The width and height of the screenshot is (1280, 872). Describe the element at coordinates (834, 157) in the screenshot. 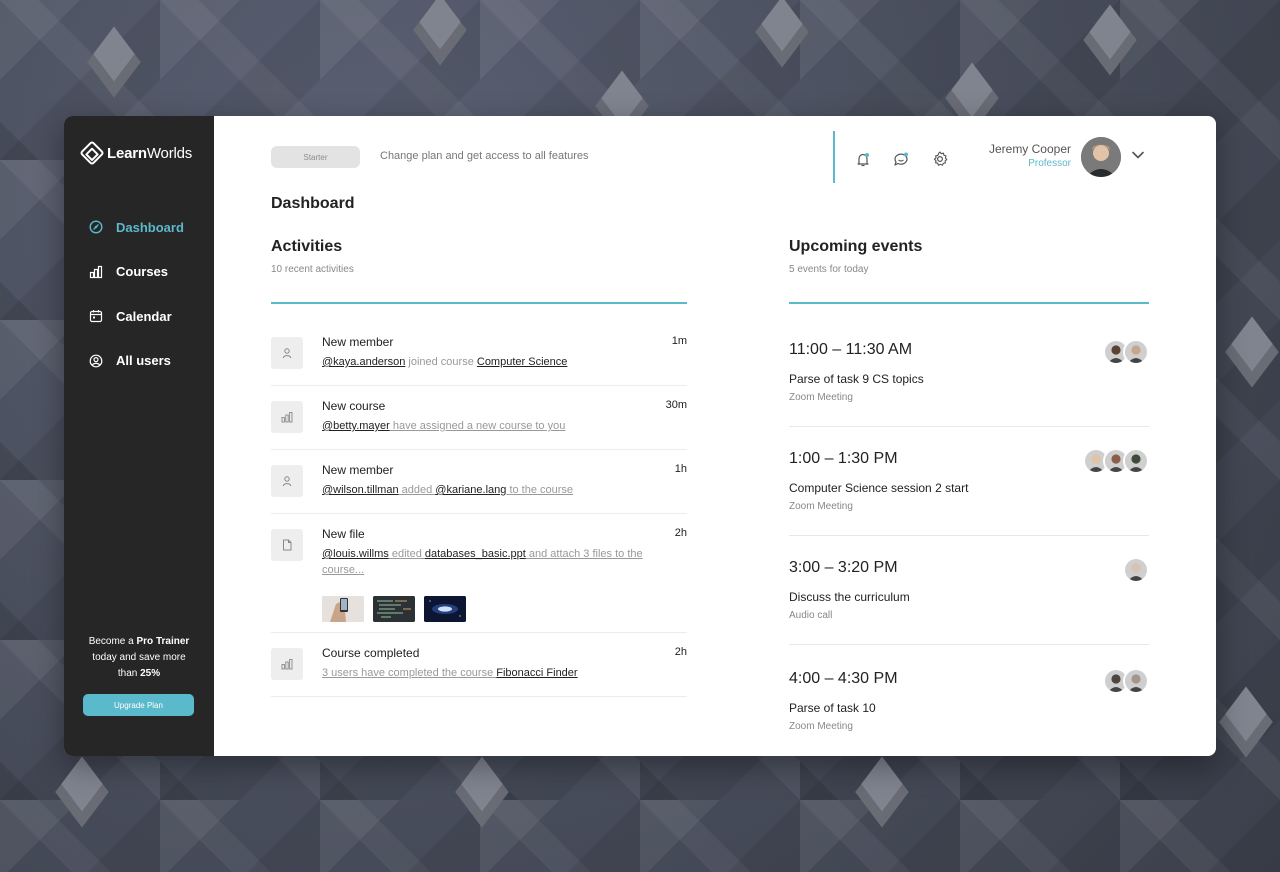

I see `topbar-divider` at that location.